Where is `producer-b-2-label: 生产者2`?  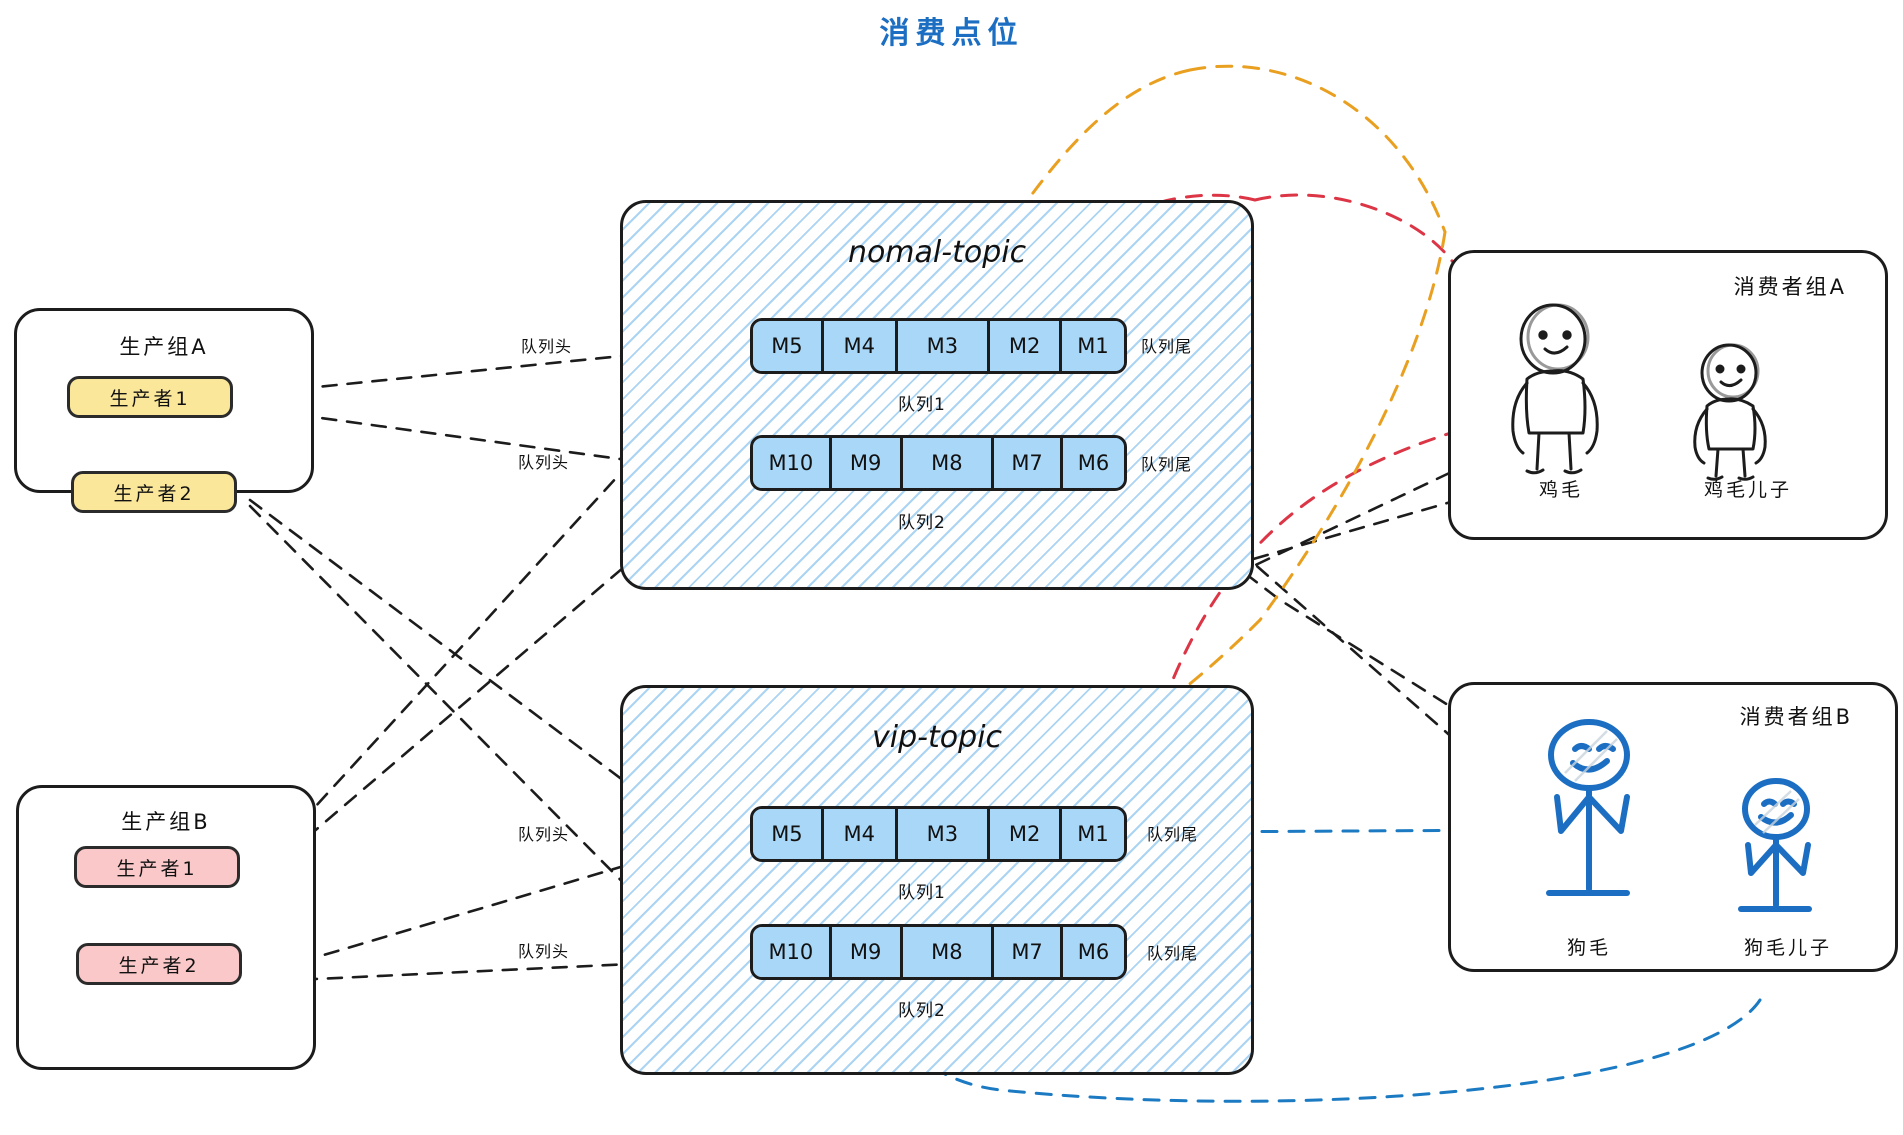
producer-b-2-label: 生产者2 is located at coordinates (159, 965).